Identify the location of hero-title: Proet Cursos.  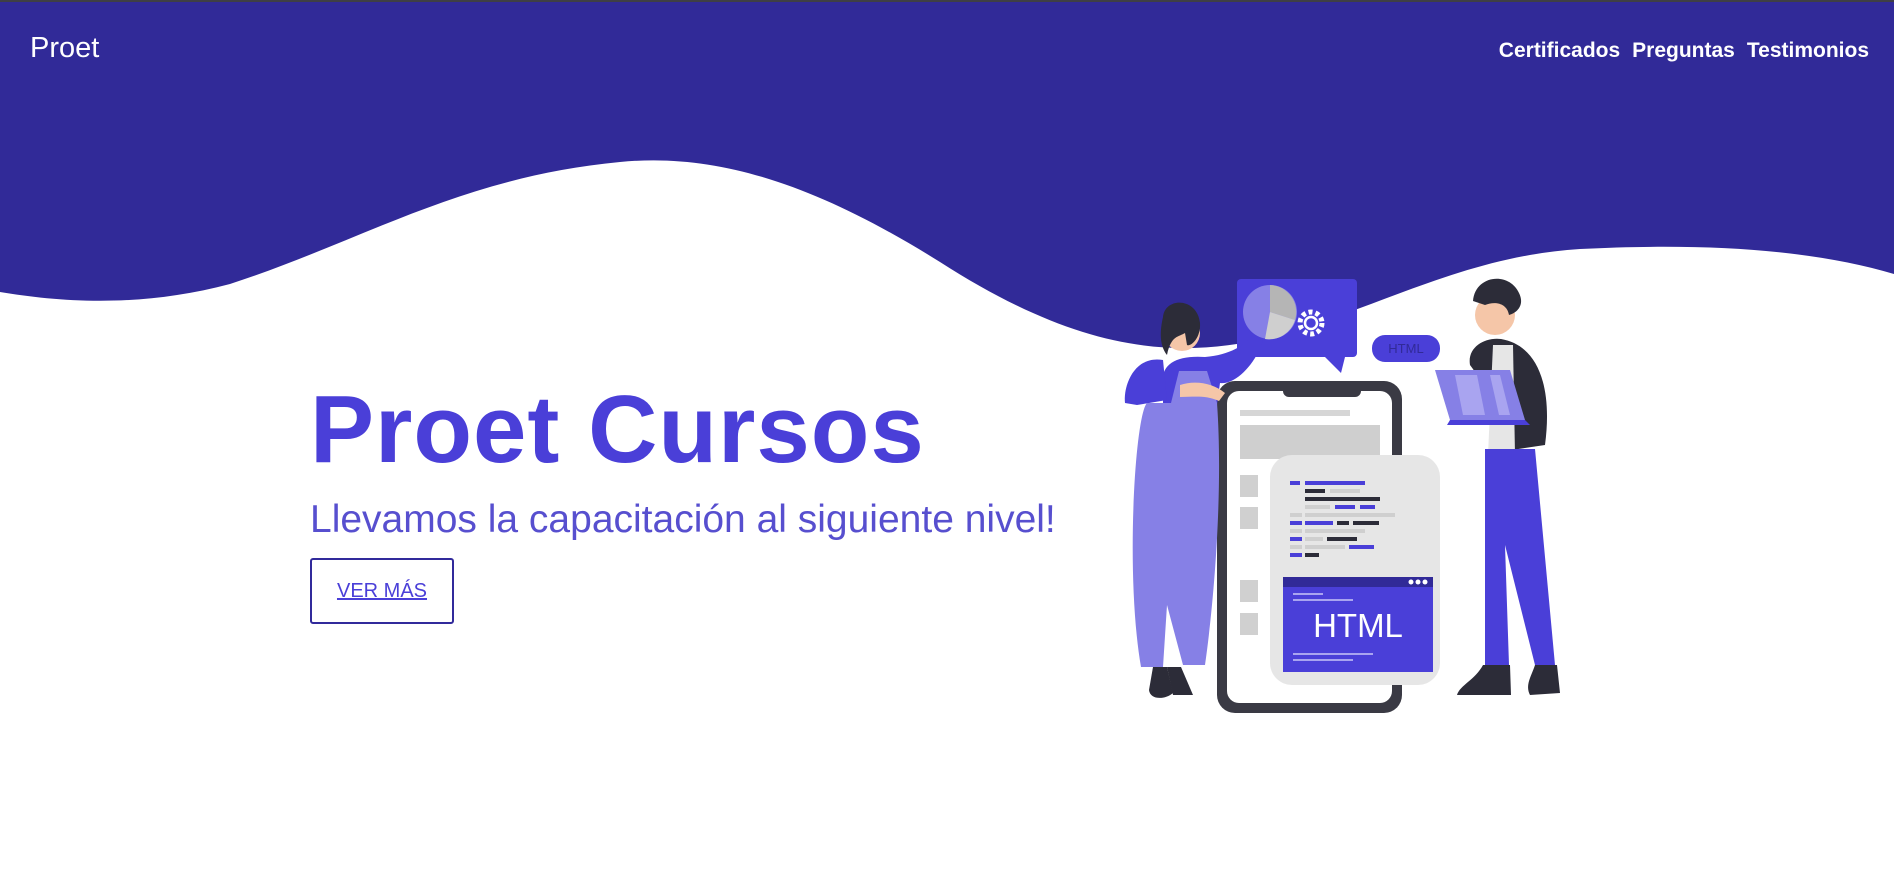
(617, 429).